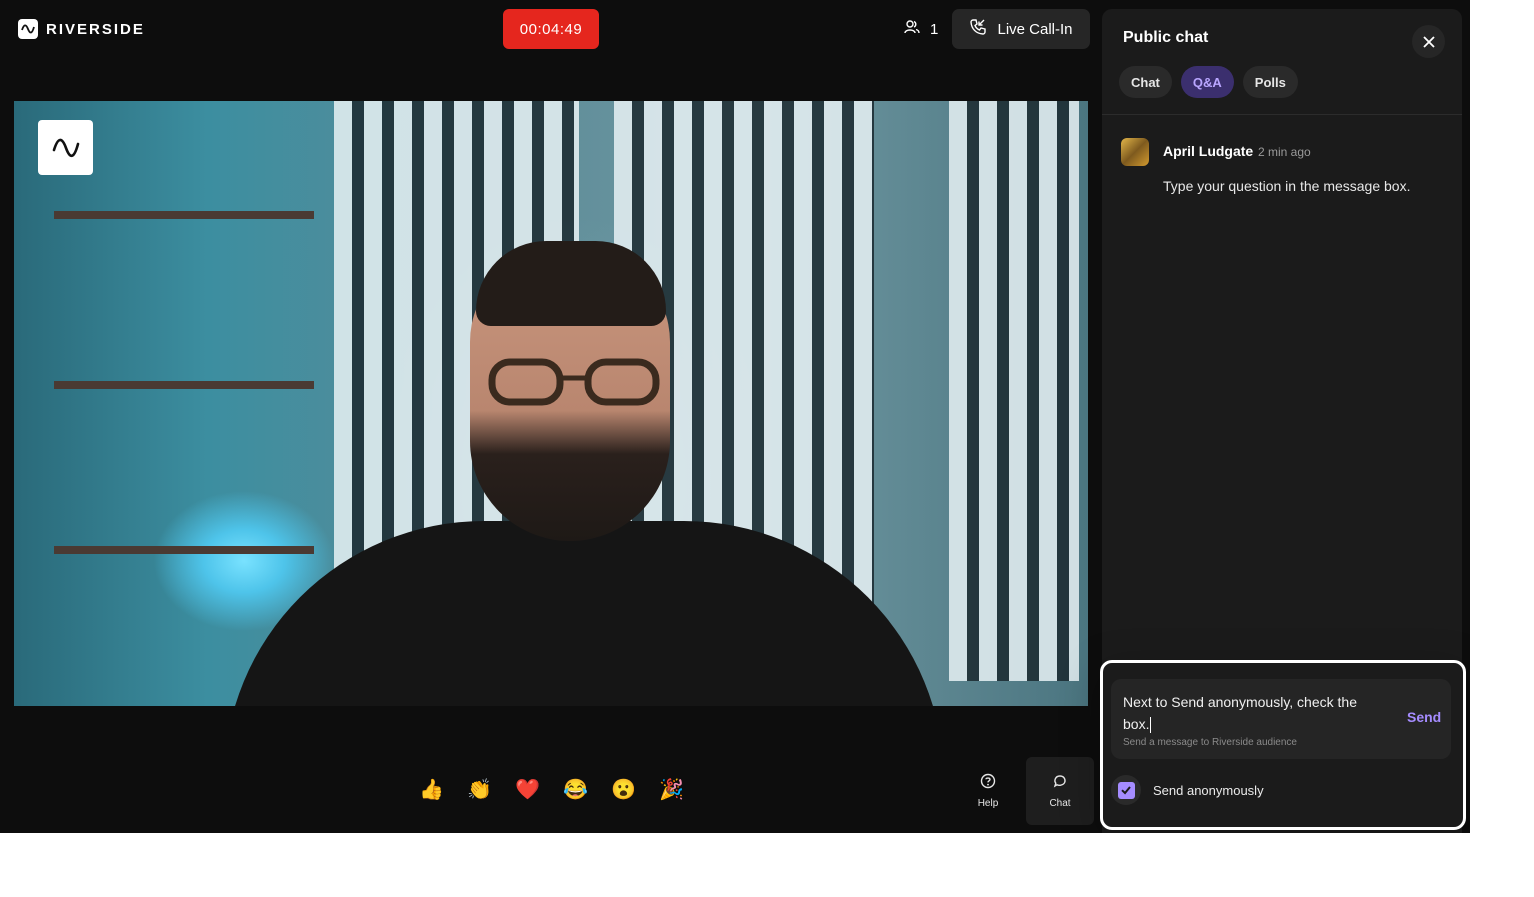 The width and height of the screenshot is (1534, 897). What do you see at coordinates (28, 29) in the screenshot?
I see `riverside-logo-icon` at bounding box center [28, 29].